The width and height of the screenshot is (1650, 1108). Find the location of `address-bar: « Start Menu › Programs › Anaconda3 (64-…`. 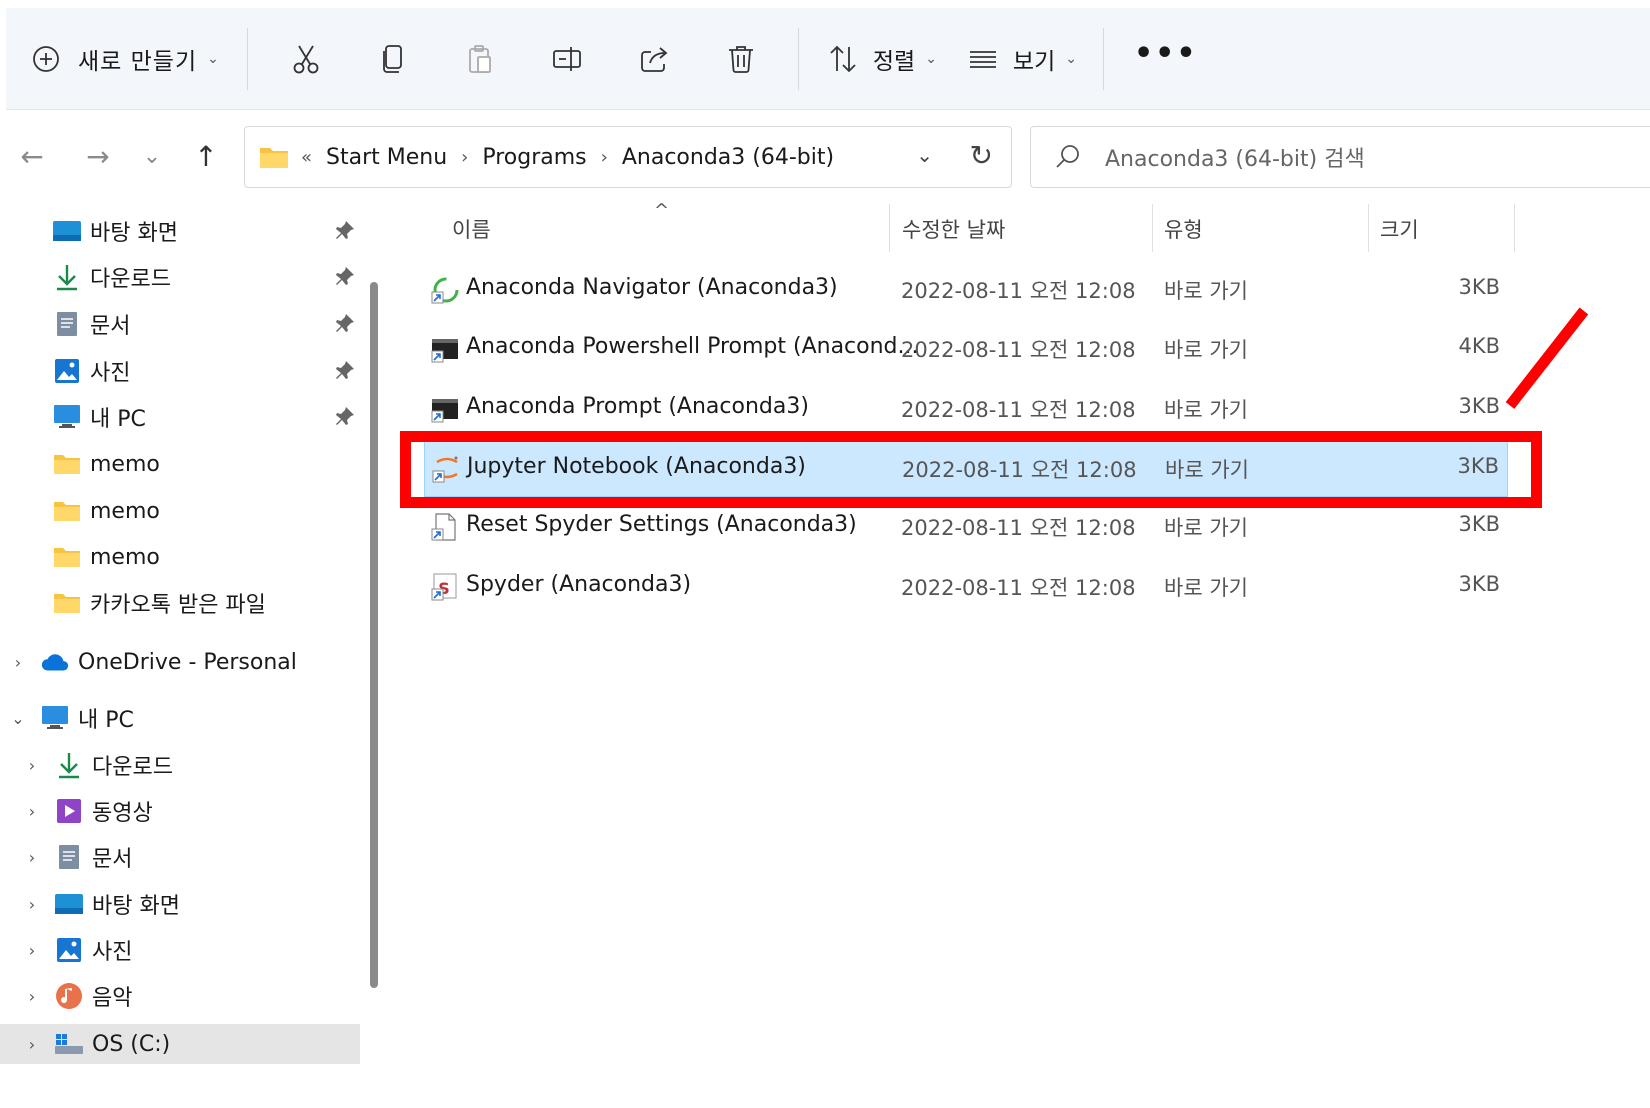

address-bar: « Start Menu › Programs › Anaconda3 (64-… is located at coordinates (628, 157).